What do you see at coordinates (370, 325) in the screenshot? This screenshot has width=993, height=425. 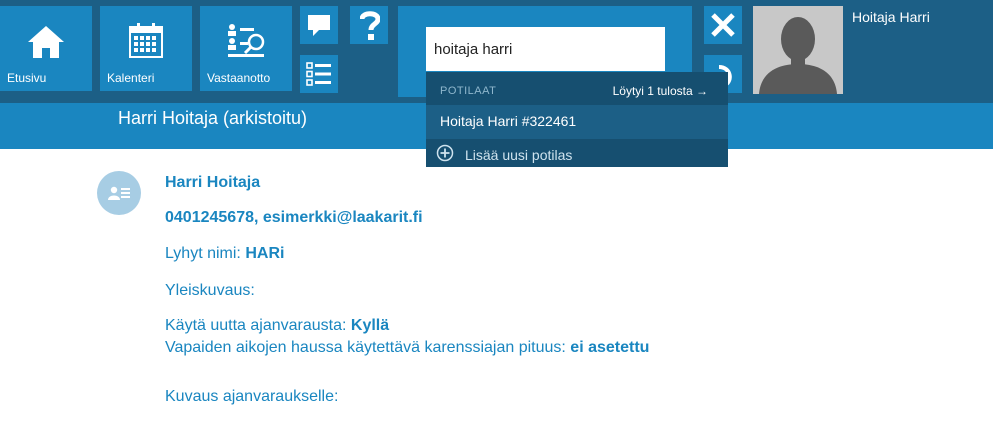 I see `new-booking-value: Kyllä` at bounding box center [370, 325].